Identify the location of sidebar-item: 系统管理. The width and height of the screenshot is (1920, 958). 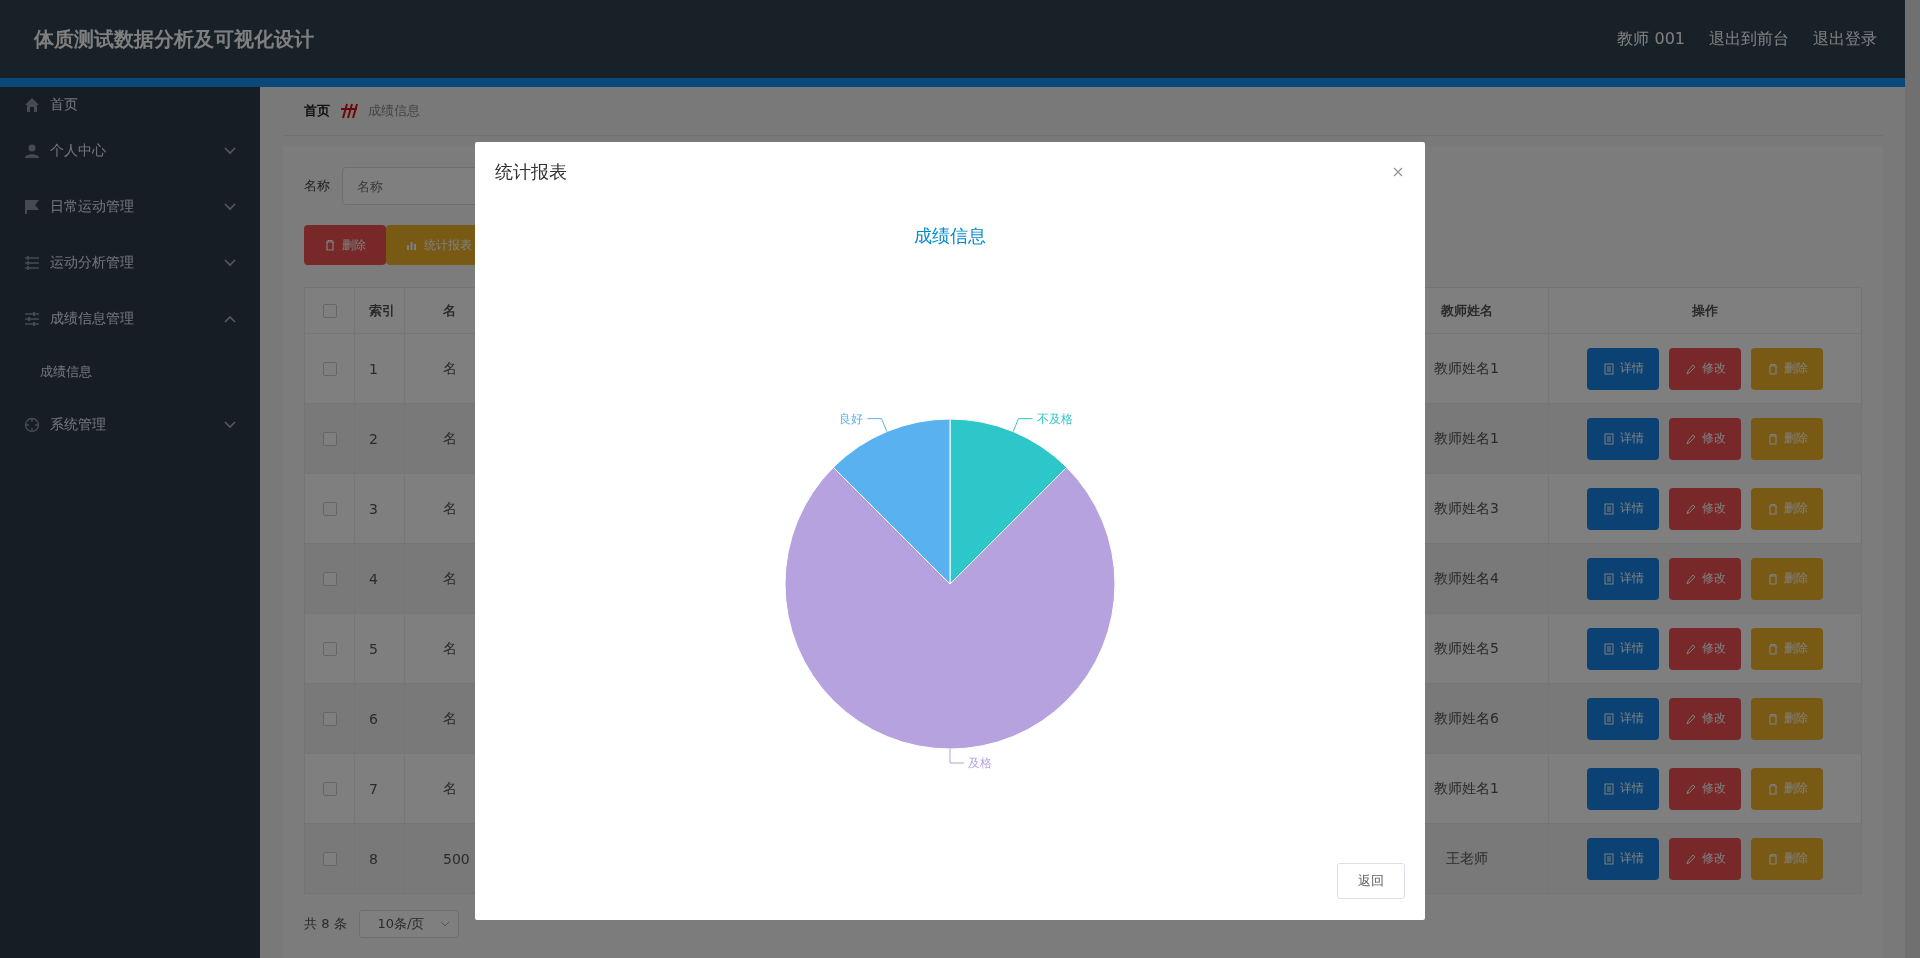
(130, 425).